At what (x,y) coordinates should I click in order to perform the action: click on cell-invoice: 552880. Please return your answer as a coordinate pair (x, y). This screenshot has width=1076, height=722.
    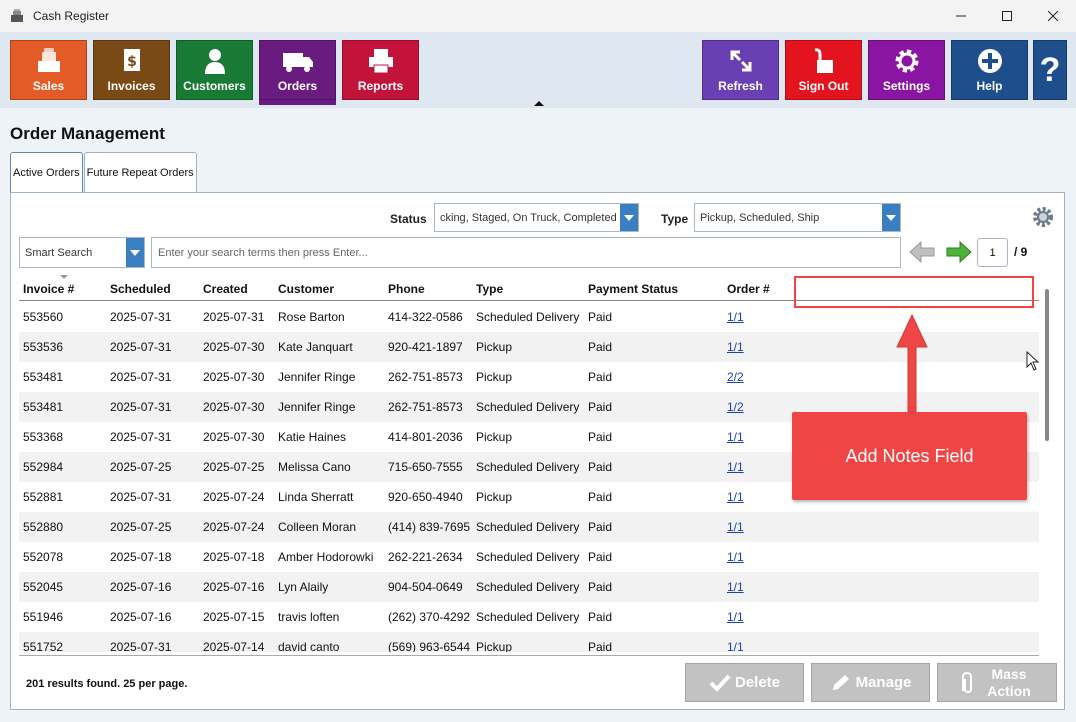
    Looking at the image, I should click on (43, 527).